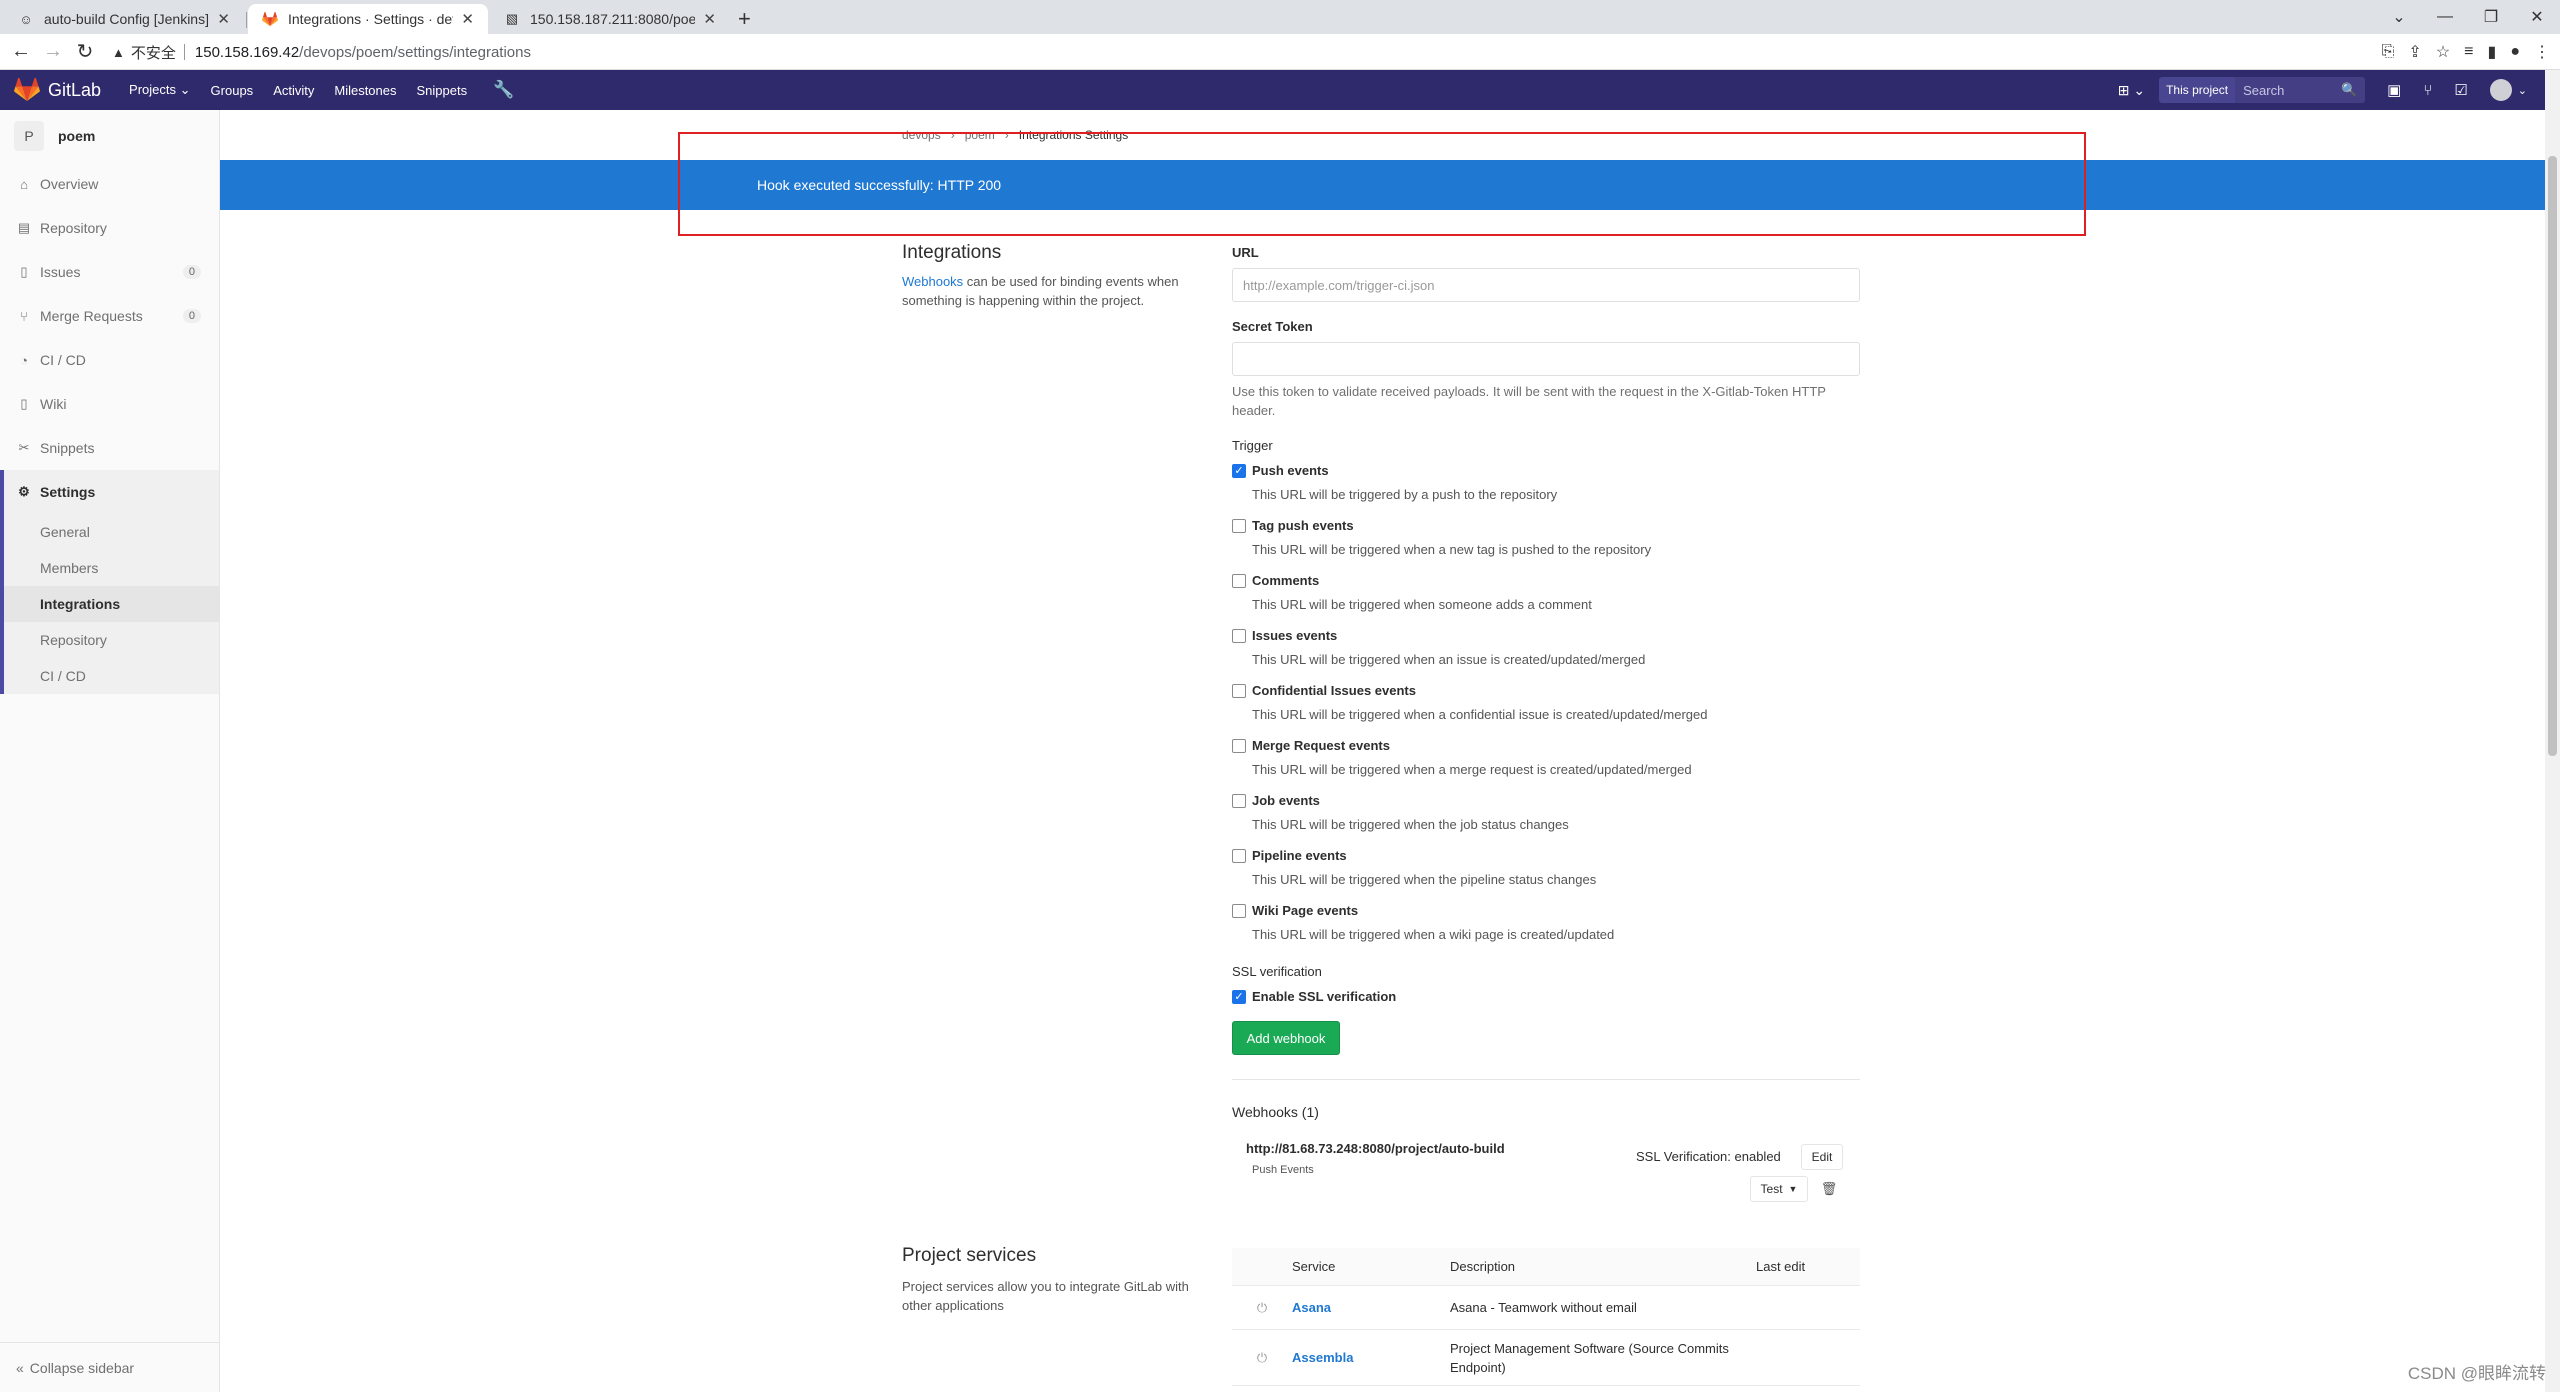 The image size is (2560, 1392). Describe the element at coordinates (109, 360) in the screenshot. I see `sidebar-item-ci-cd: ◔ CI / CD` at that location.